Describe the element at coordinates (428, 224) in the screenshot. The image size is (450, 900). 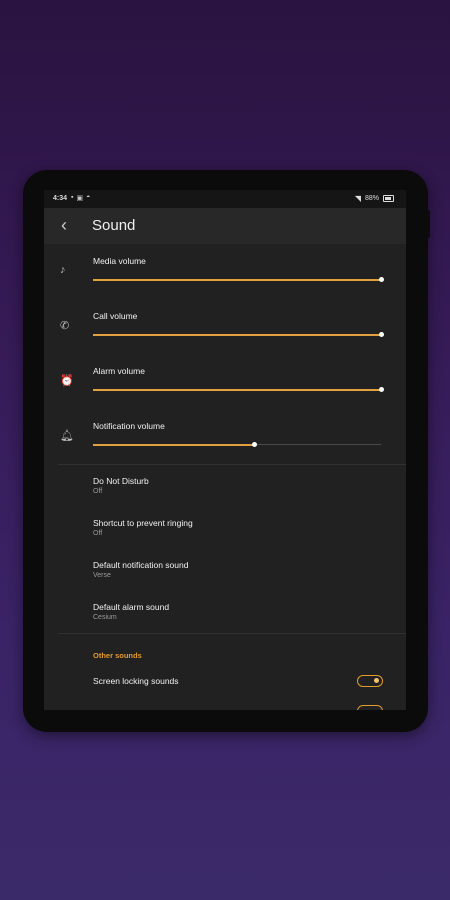
I see `power-button` at that location.